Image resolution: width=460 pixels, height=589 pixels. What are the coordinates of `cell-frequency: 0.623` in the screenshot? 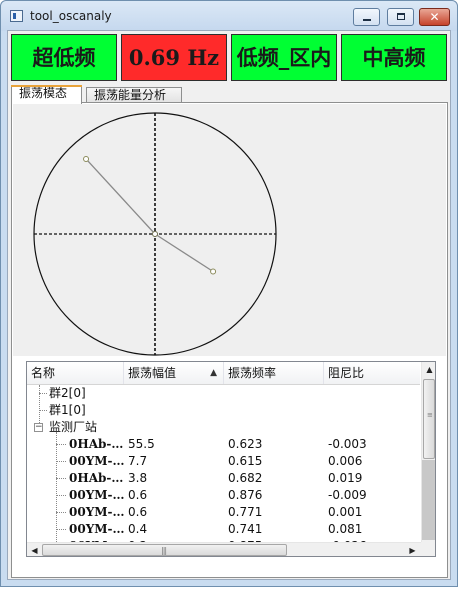 It's located at (245, 444).